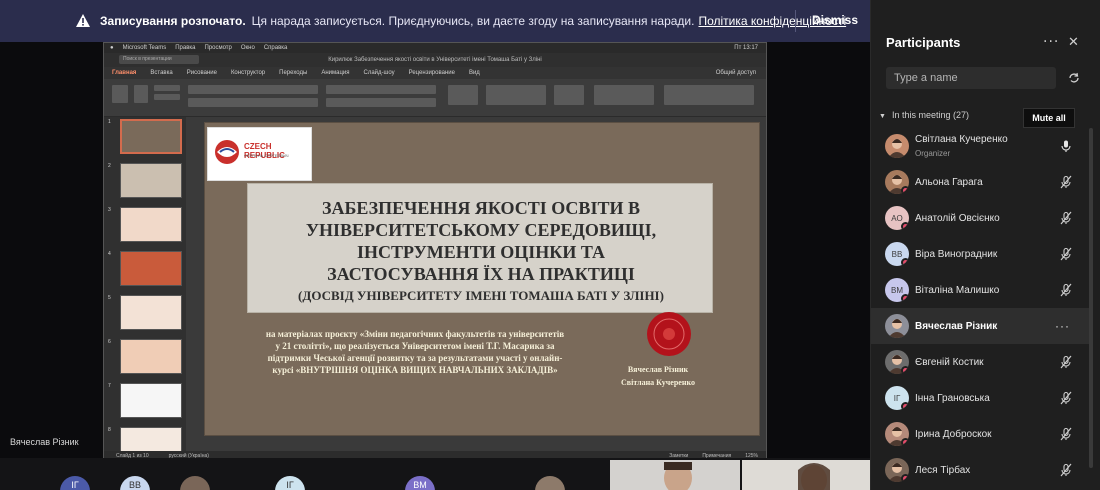 This screenshot has width=1100, height=490. What do you see at coordinates (247, 48) in the screenshot?
I see `menu-item: Окно` at bounding box center [247, 48].